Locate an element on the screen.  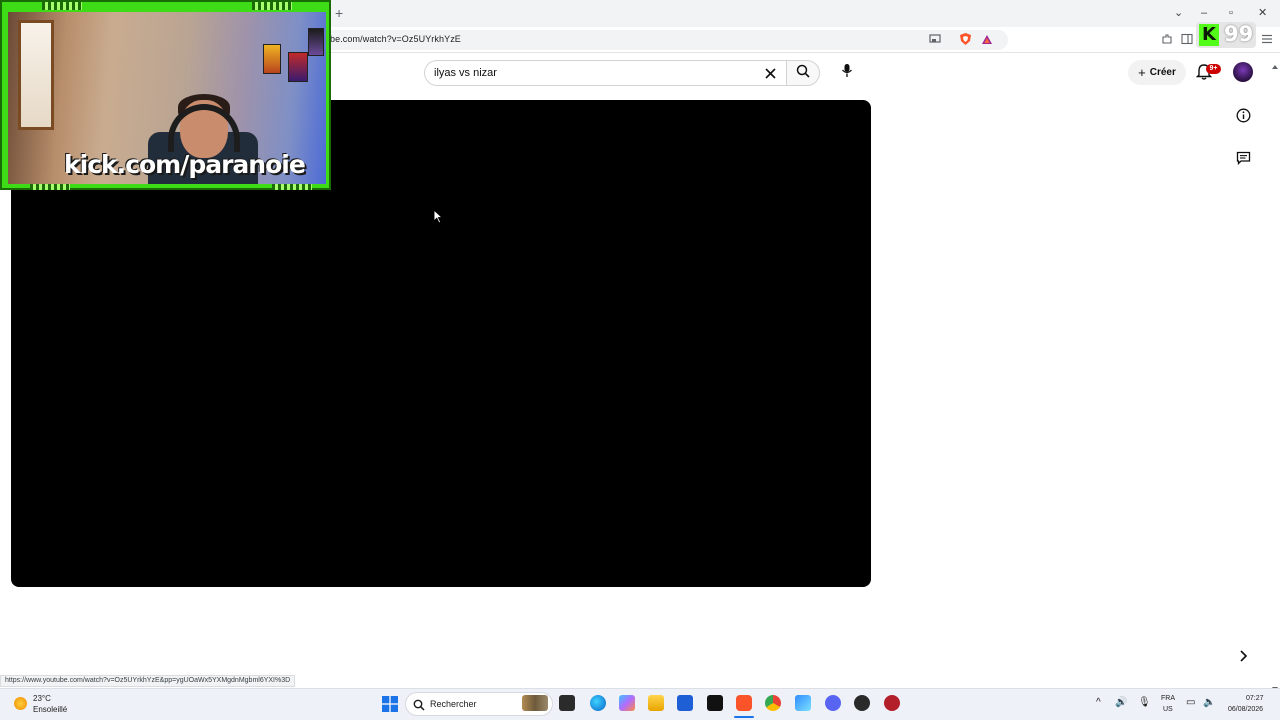
search-highlight-image is located at coordinates (535, 703).